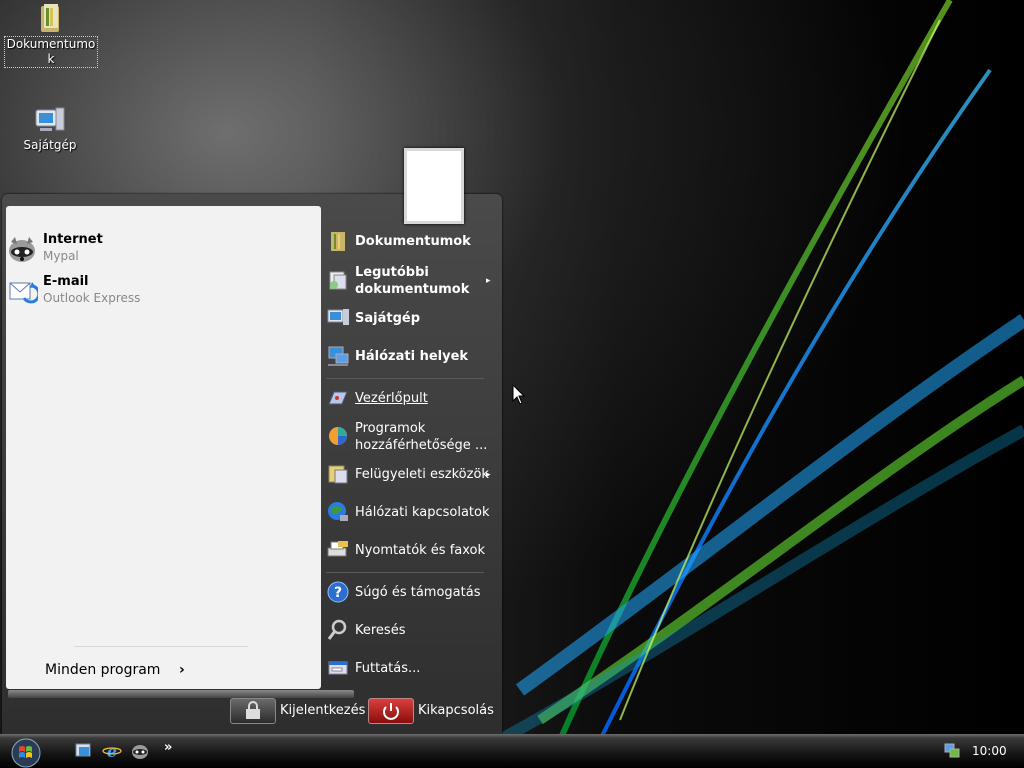 The image size is (1024, 768). Describe the element at coordinates (323, 710) in the screenshot. I see `logoff-label: Kijelentkezés` at that location.